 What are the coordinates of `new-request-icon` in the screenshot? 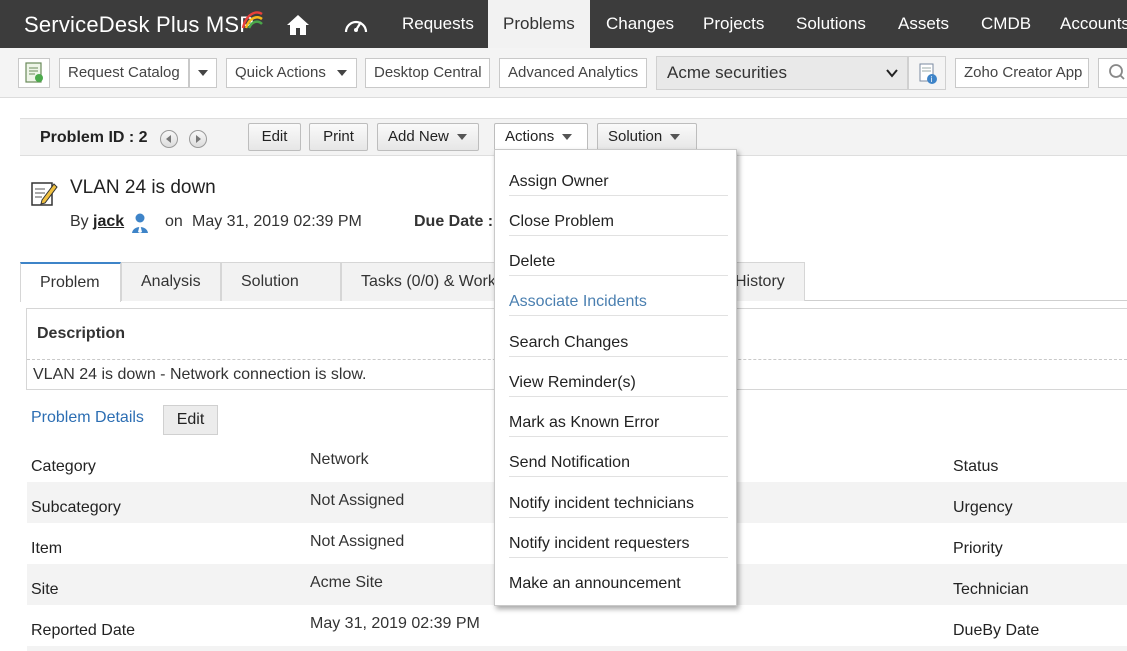 It's located at (34, 72).